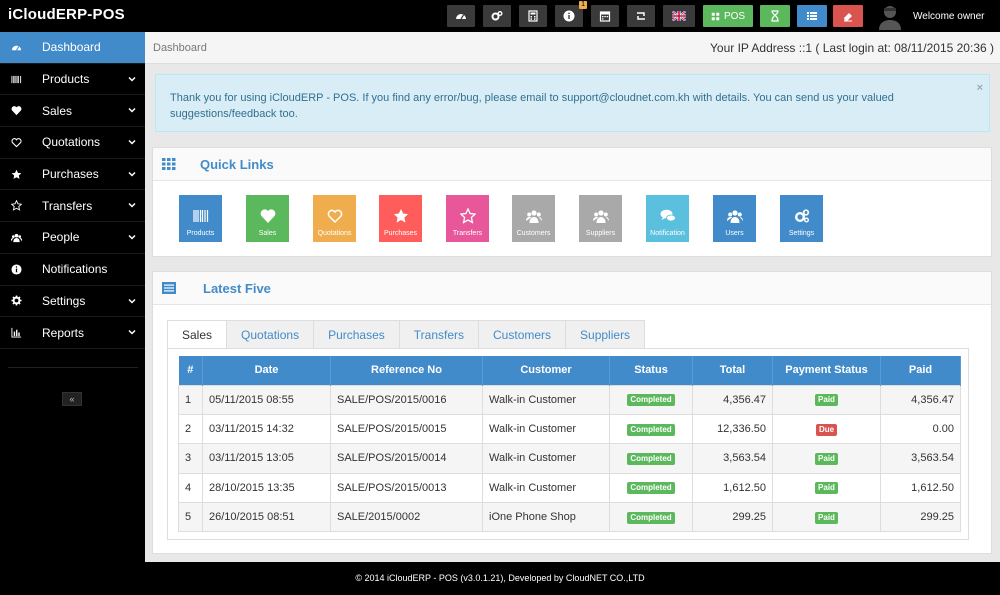 The height and width of the screenshot is (595, 1000). What do you see at coordinates (72, 270) in the screenshot?
I see `sidebar-item-notifications: Notifications` at bounding box center [72, 270].